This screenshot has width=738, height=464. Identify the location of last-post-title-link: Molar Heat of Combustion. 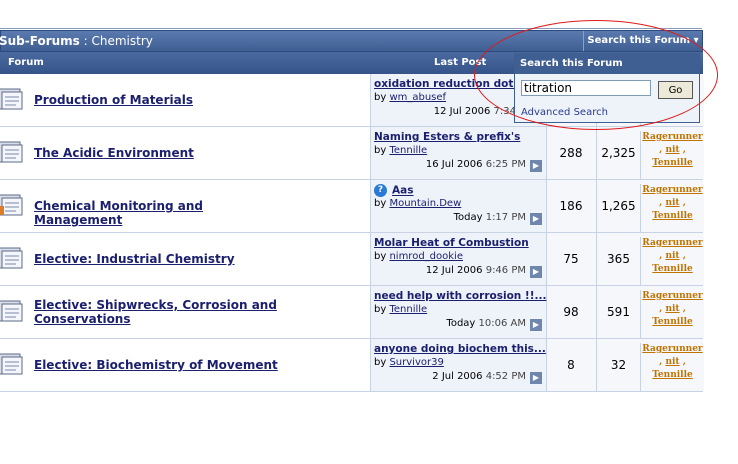
(451, 243).